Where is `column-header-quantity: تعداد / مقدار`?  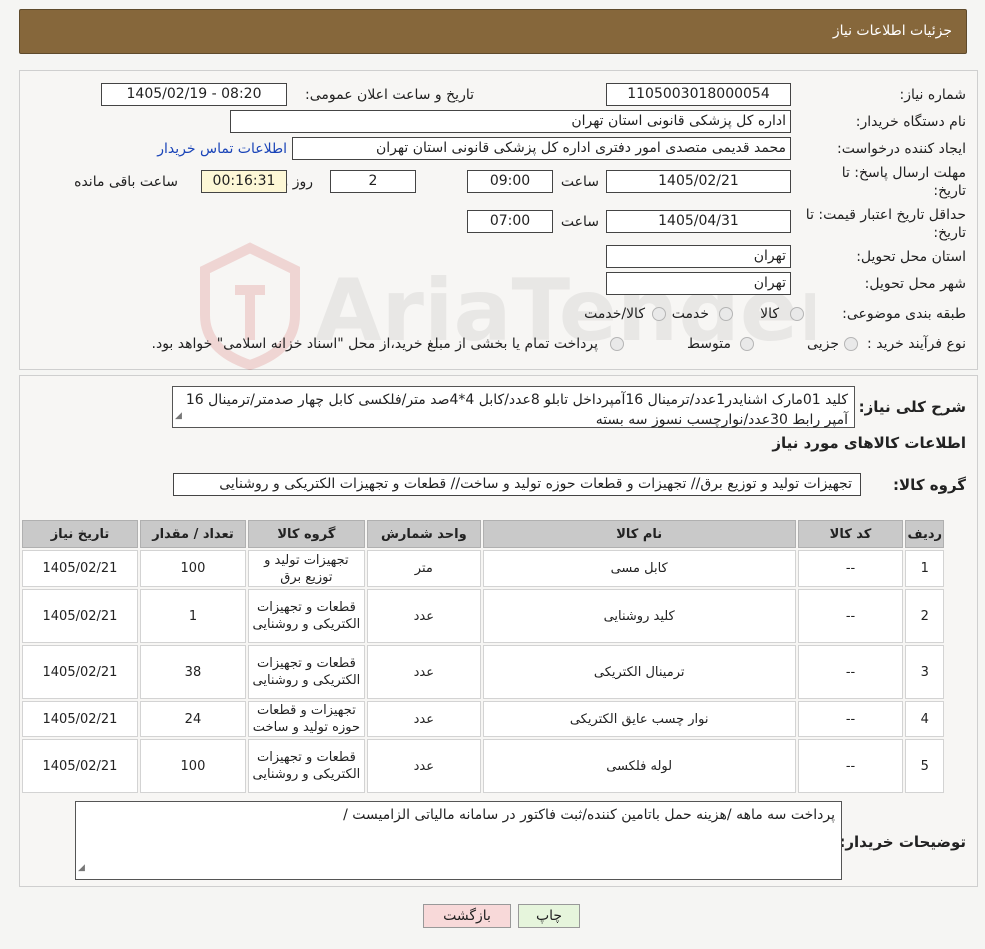 column-header-quantity: تعداد / مقدار is located at coordinates (192, 534).